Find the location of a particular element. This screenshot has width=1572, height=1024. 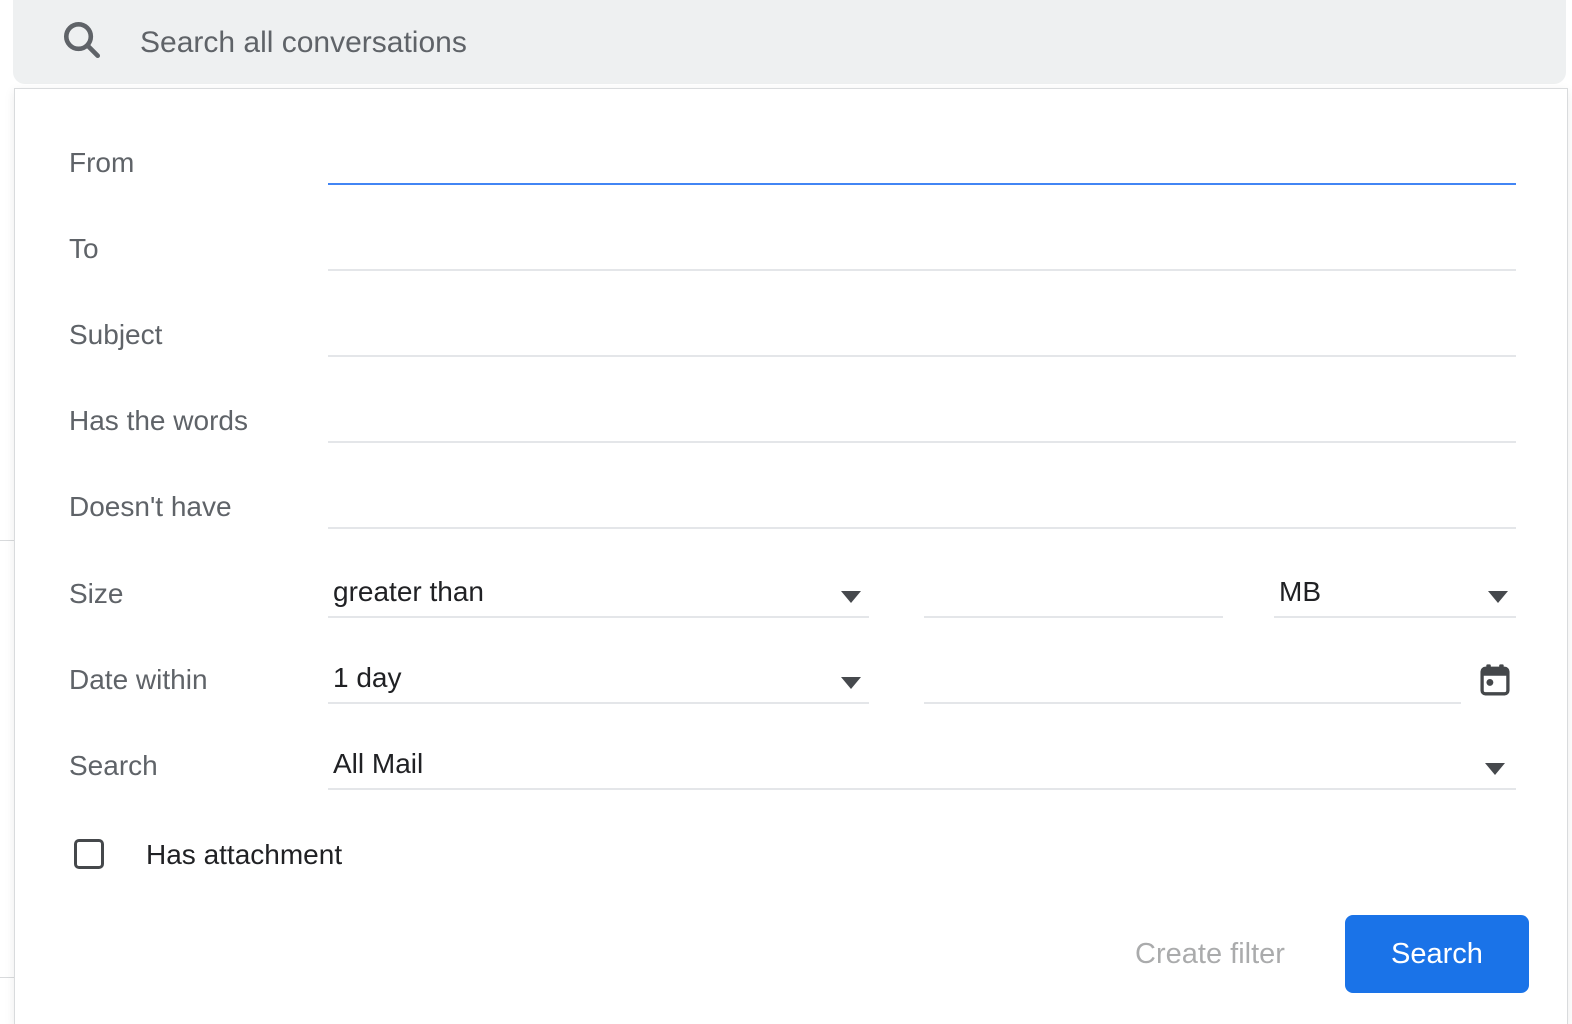

size-unit-select: MB is located at coordinates (1395, 589).